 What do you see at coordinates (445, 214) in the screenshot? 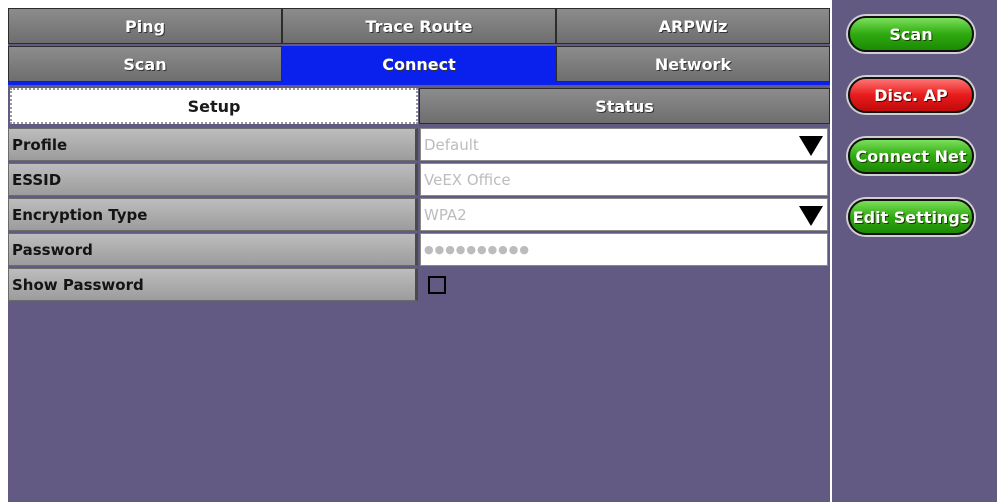
I see `encryption-type-value: WPA2` at bounding box center [445, 214].